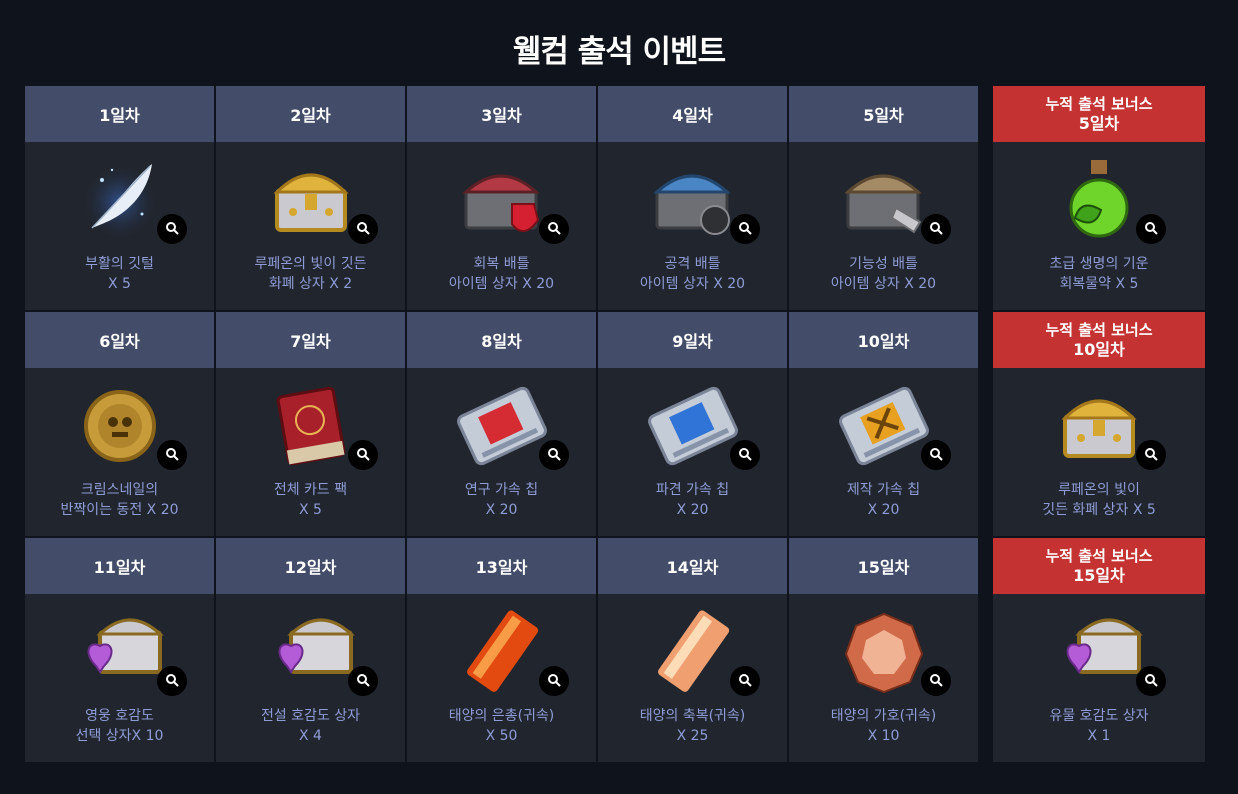 Image resolution: width=1238 pixels, height=794 pixels. I want to click on day-reward-cell: 1일차 부활의 깃털 X 5, so click(119, 198).